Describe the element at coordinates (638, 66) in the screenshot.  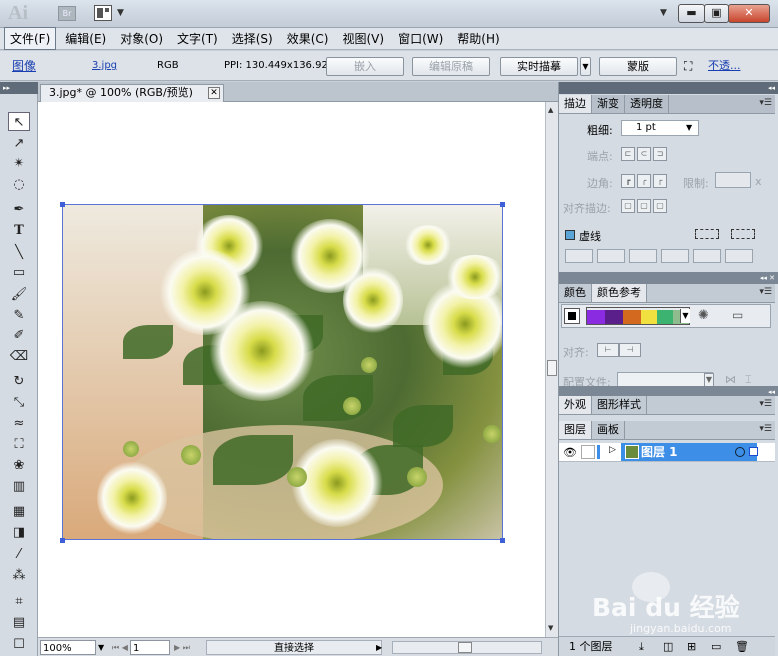
I see `mask-button: 蒙版` at that location.